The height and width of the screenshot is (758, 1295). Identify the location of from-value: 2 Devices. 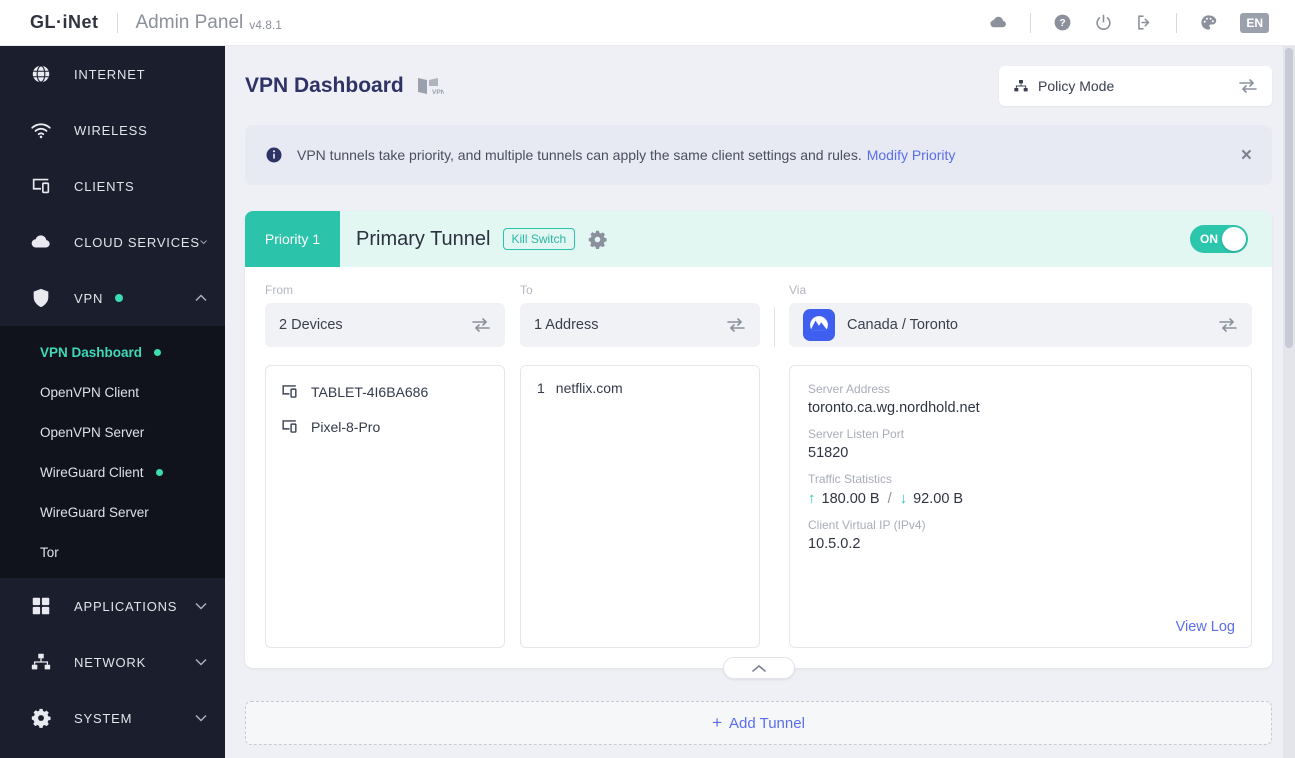
(311, 325).